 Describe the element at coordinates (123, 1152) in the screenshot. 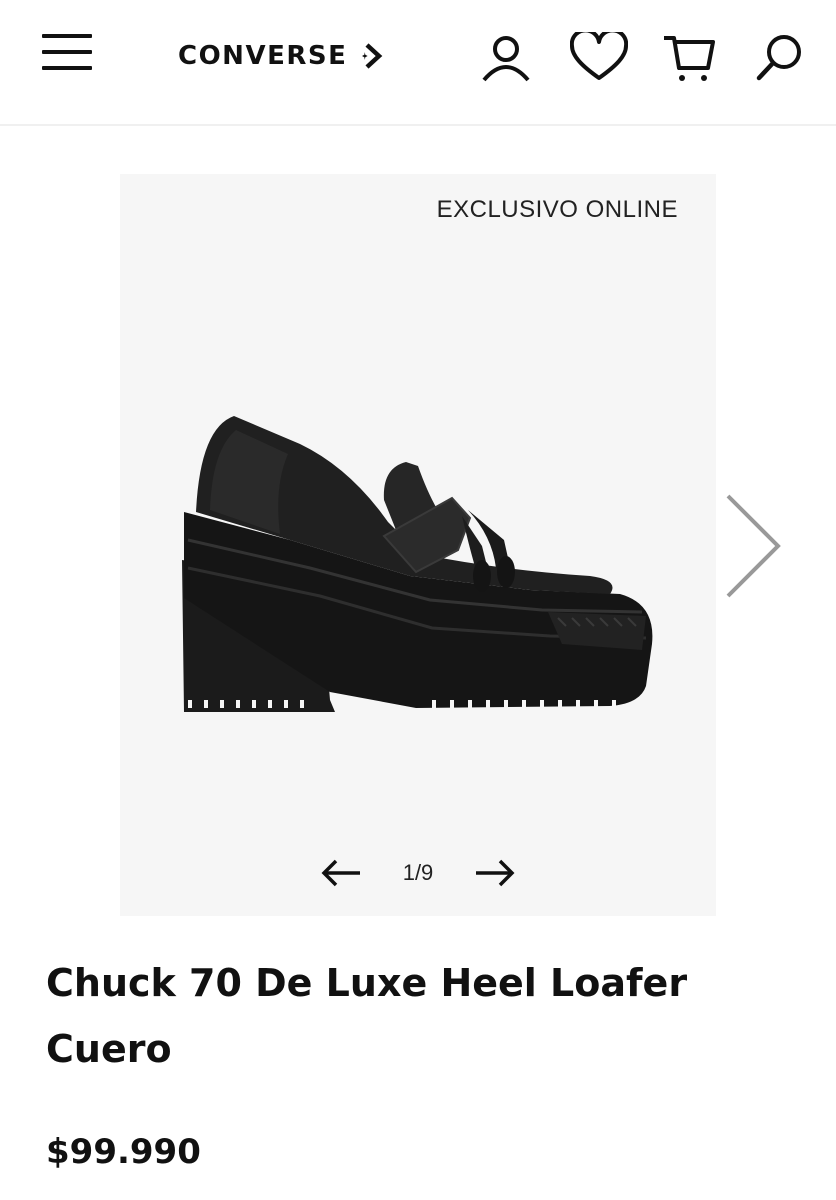

I see `product-price: $99.990` at that location.